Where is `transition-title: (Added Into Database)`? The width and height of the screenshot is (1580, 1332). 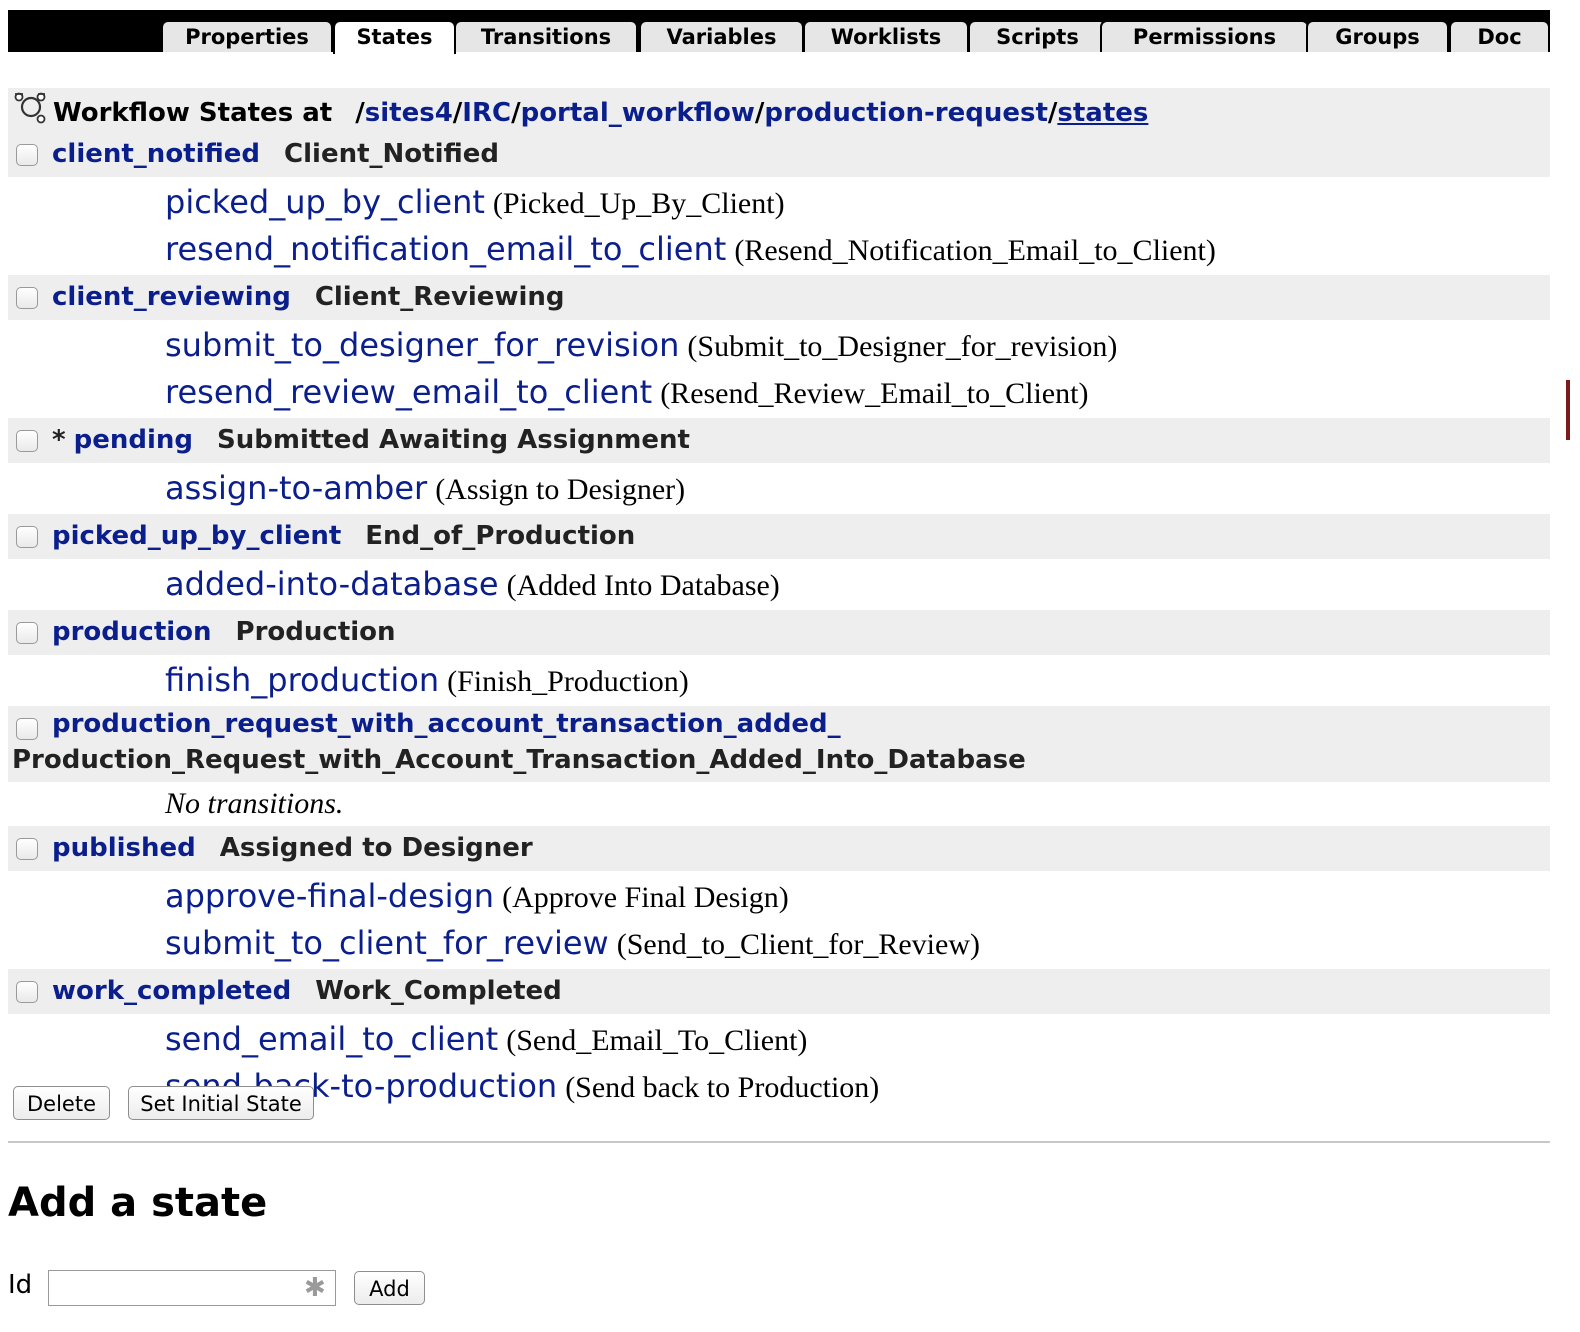
transition-title: (Added Into Database) is located at coordinates (643, 585).